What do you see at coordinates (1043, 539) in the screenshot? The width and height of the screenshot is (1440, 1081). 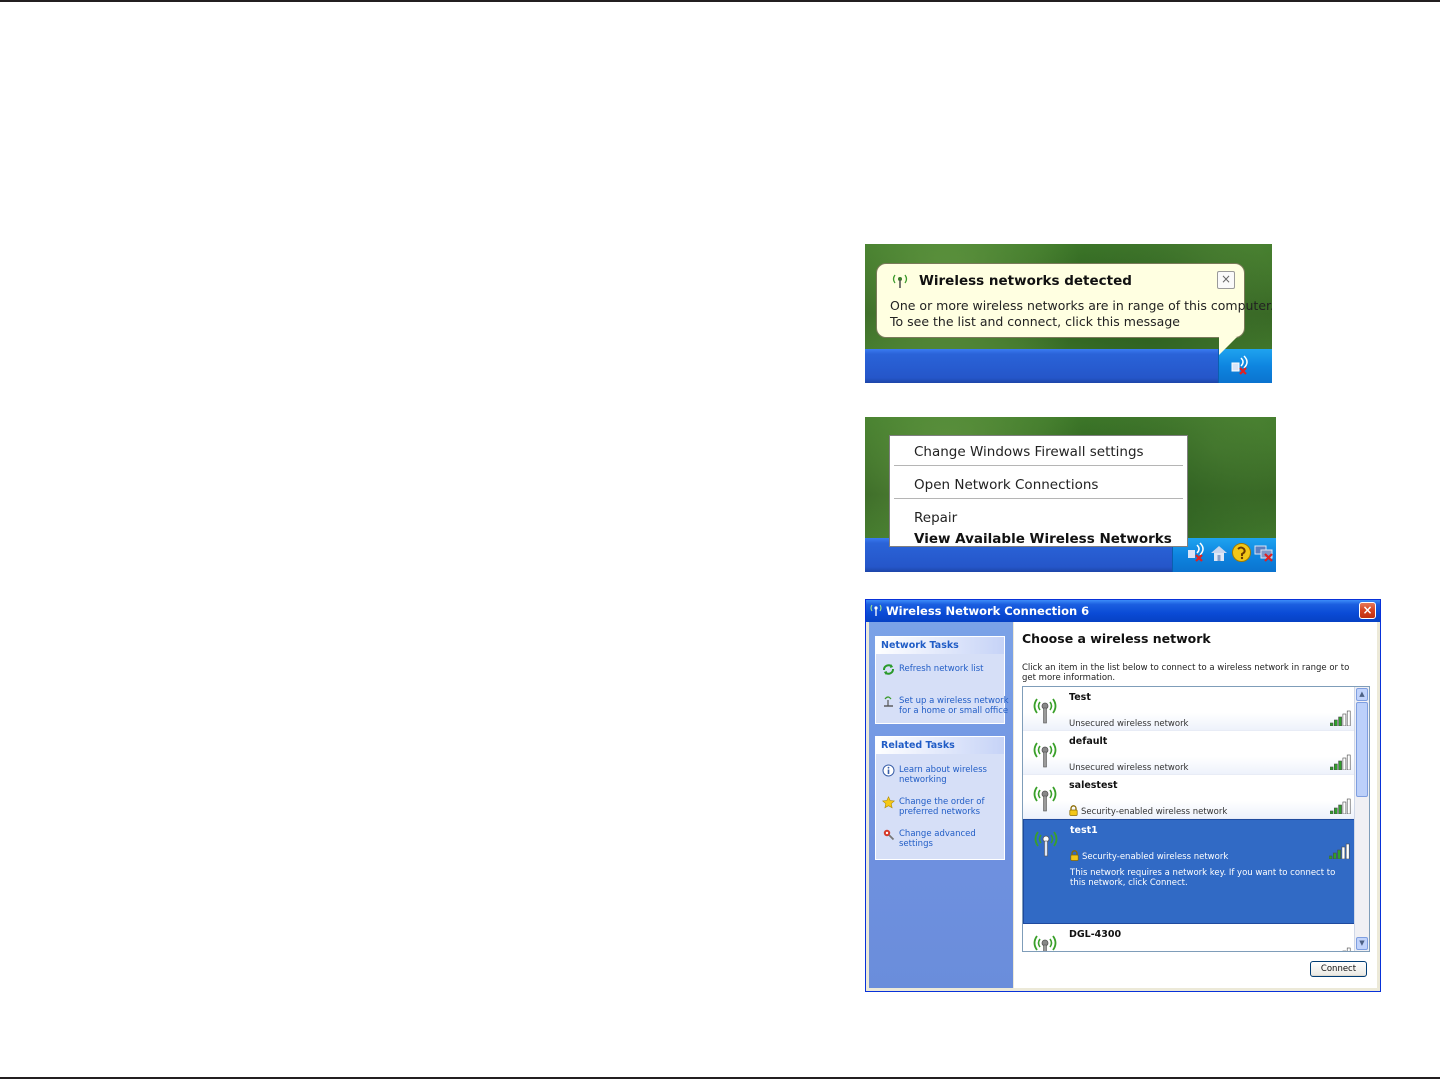 I see `menu-item-view-available-wireless-networks: View Available Wireless Networks` at bounding box center [1043, 539].